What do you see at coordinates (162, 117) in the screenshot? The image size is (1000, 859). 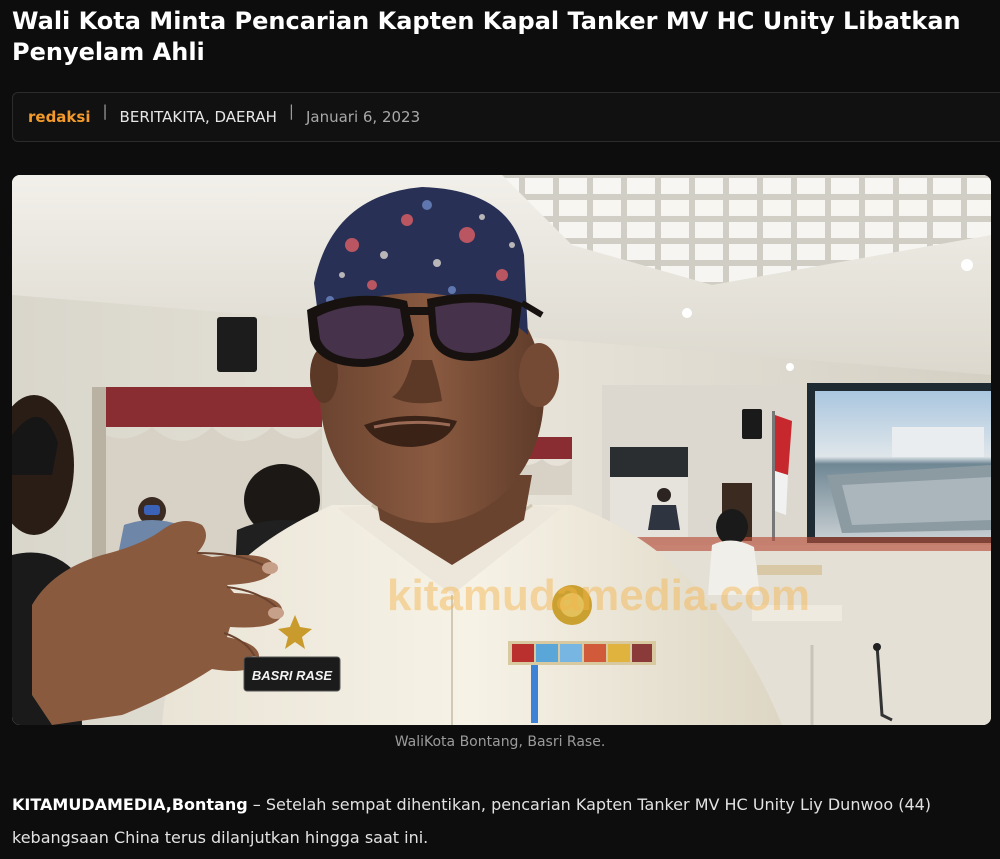 I see `category-link-beritakita: BERITAKITA` at bounding box center [162, 117].